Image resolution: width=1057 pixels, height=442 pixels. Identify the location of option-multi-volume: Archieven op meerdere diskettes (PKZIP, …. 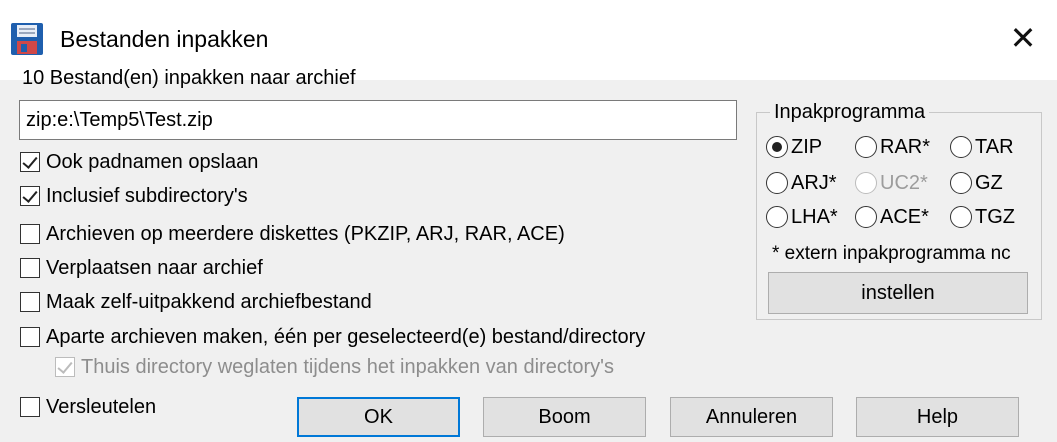
(292, 234).